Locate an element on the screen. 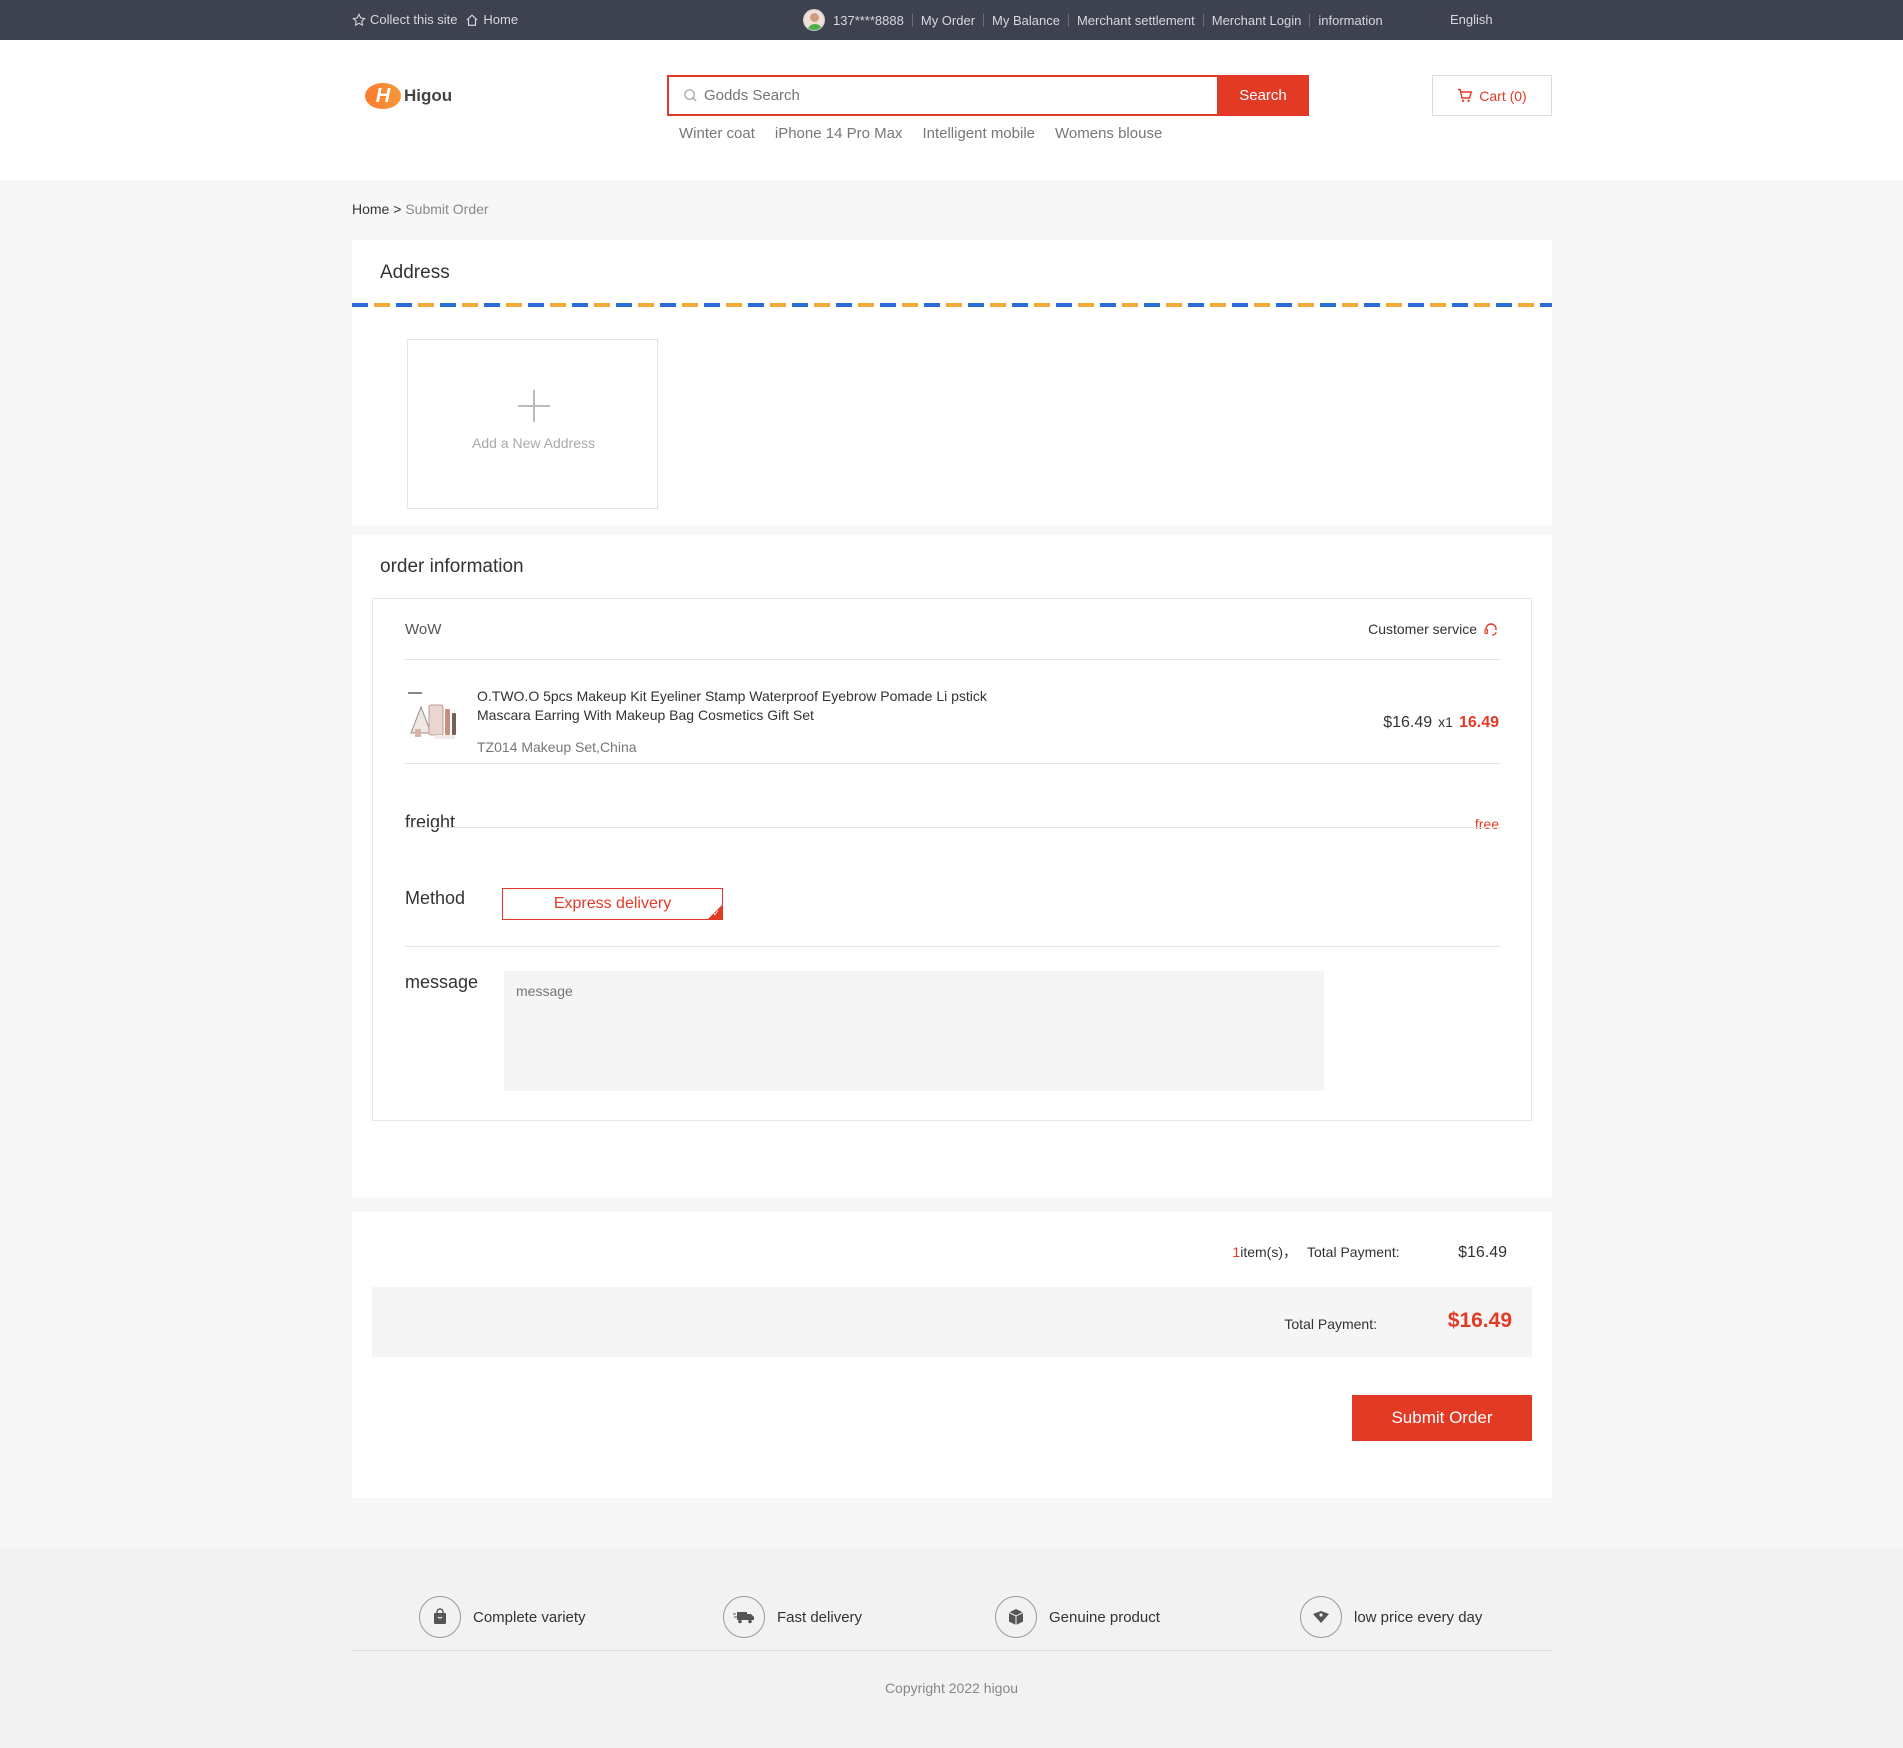 The height and width of the screenshot is (1748, 1903). freight-value: free is located at coordinates (1486, 824).